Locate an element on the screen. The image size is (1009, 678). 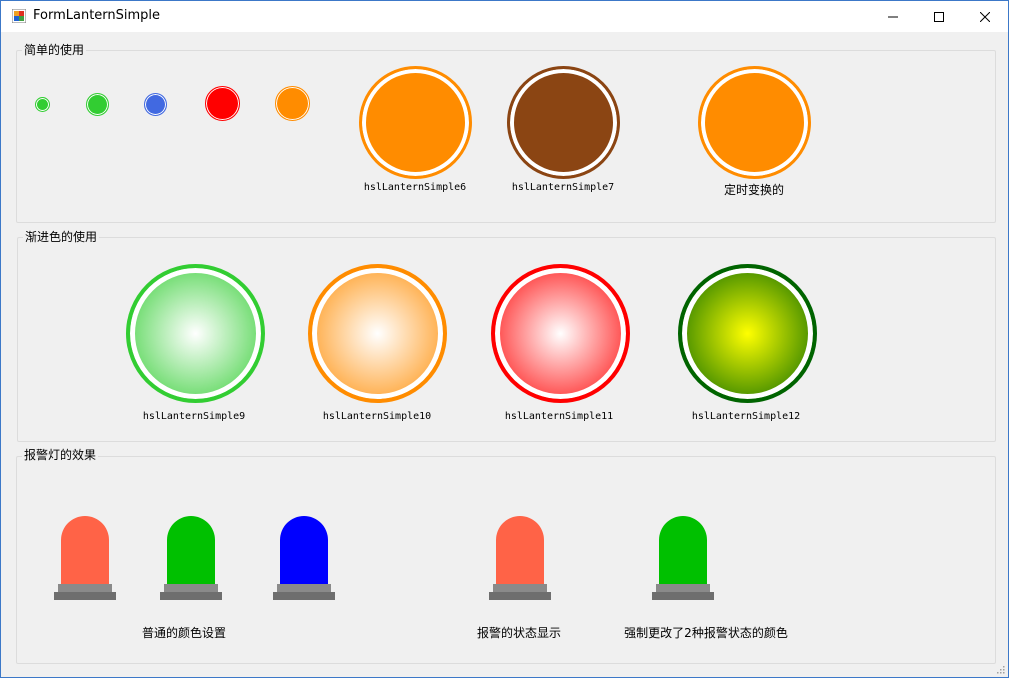
lantern-timed-label: 定时变换的 is located at coordinates (754, 190).